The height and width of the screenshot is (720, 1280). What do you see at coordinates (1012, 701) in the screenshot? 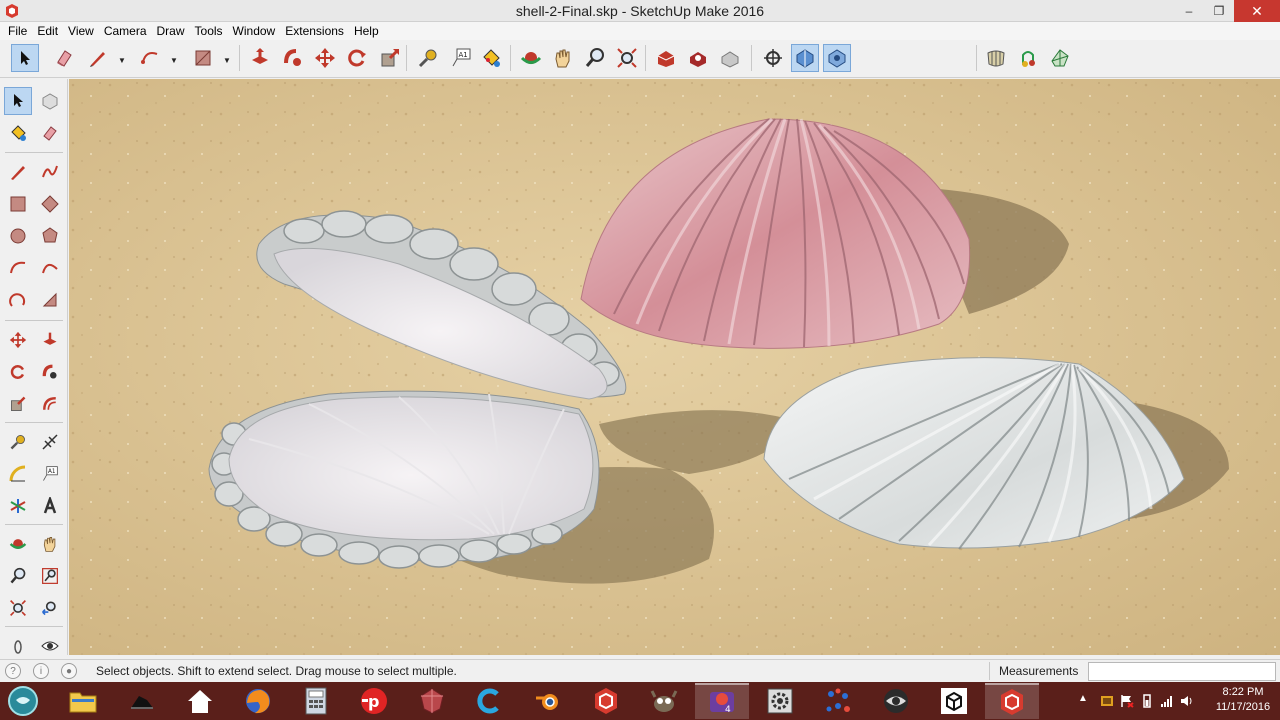
I see `sketchup-active-icon` at bounding box center [1012, 701].